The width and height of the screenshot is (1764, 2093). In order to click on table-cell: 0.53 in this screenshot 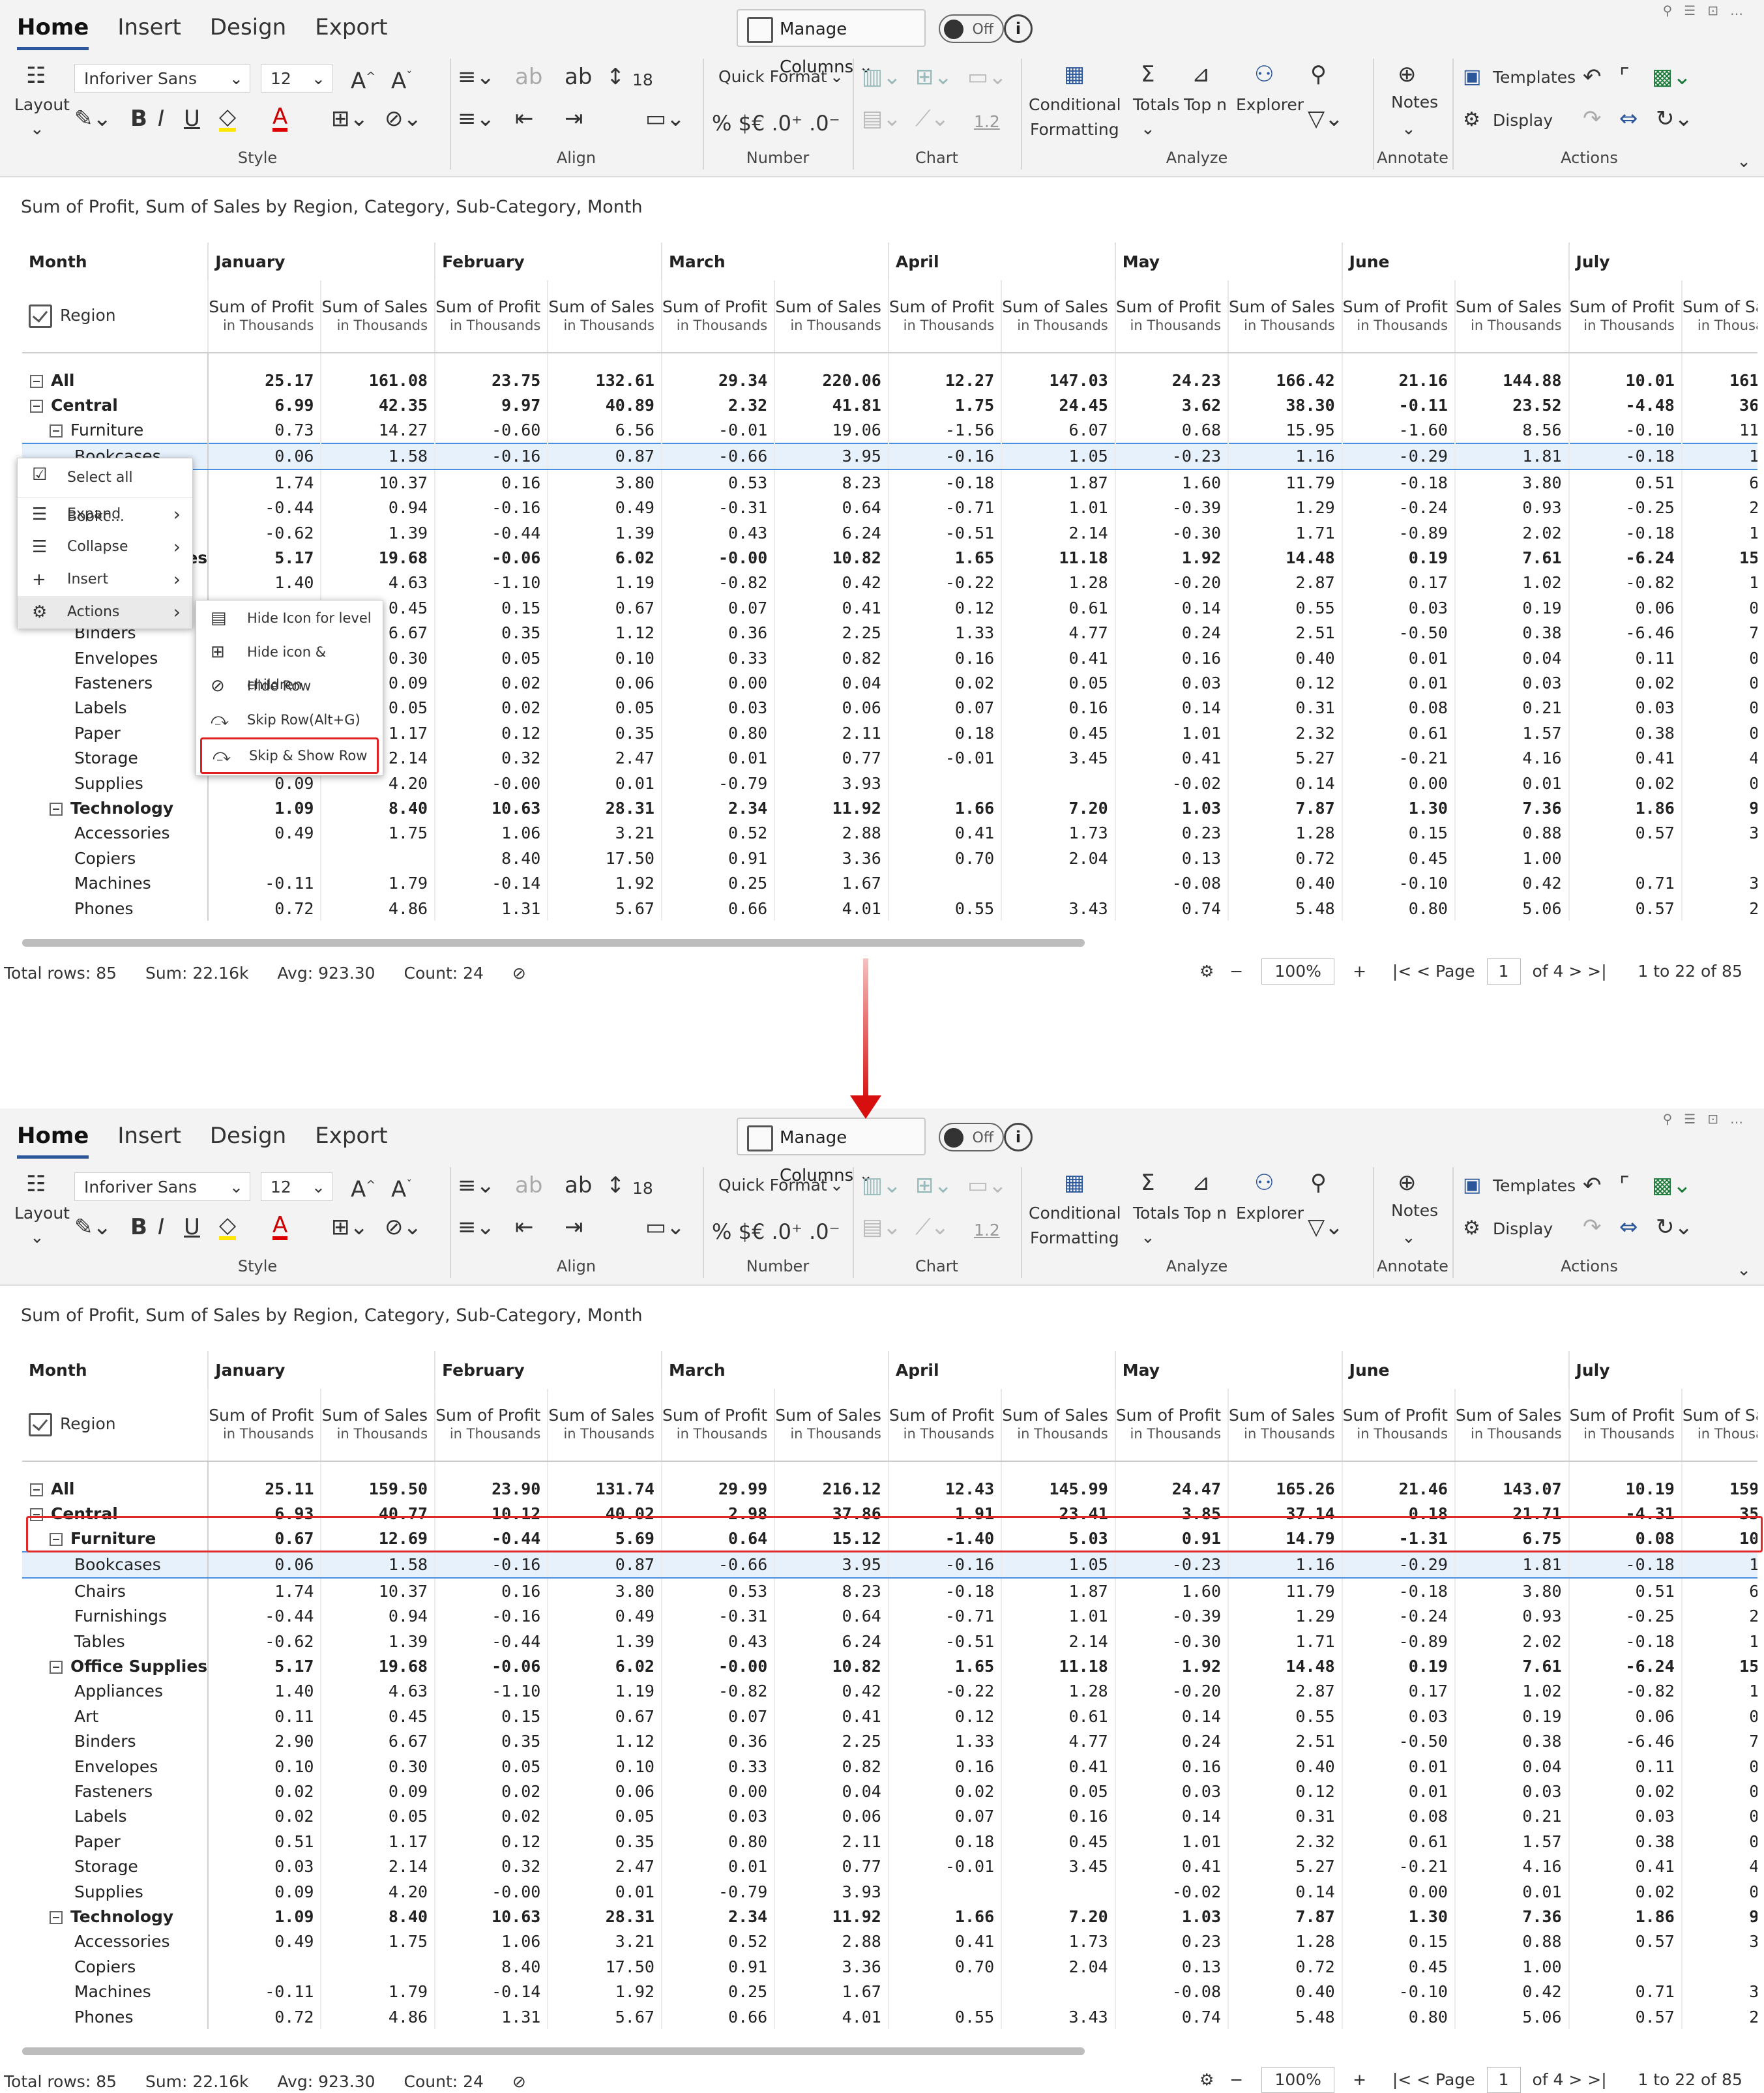, I will do `click(717, 482)`.